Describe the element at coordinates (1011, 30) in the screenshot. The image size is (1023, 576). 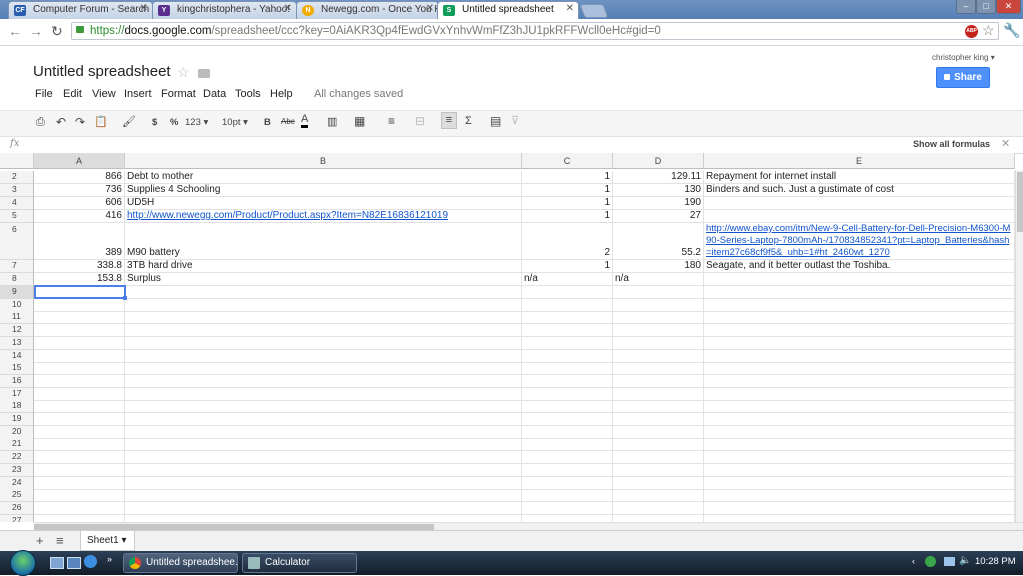
I see `wrench-menu-icon: 🔧` at that location.